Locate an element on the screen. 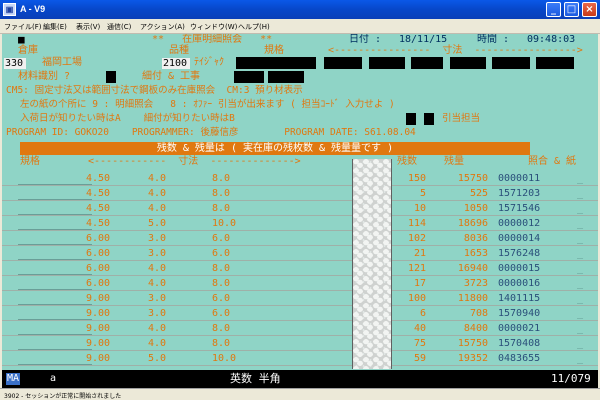 The image size is (600, 400). table-row: 4.50 4.0 8.0 150 15750 0000011 _ is located at coordinates (300, 179).